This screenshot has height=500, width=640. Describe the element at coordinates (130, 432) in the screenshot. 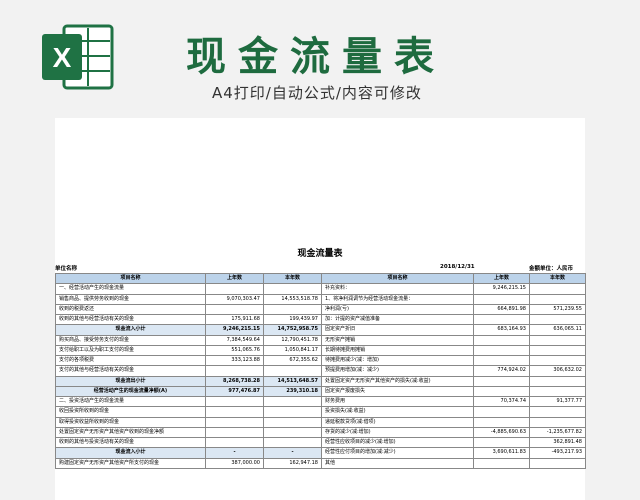

I see `left-item-cell: 处置固定资产无形资产其他资产收到的现金净额` at that location.